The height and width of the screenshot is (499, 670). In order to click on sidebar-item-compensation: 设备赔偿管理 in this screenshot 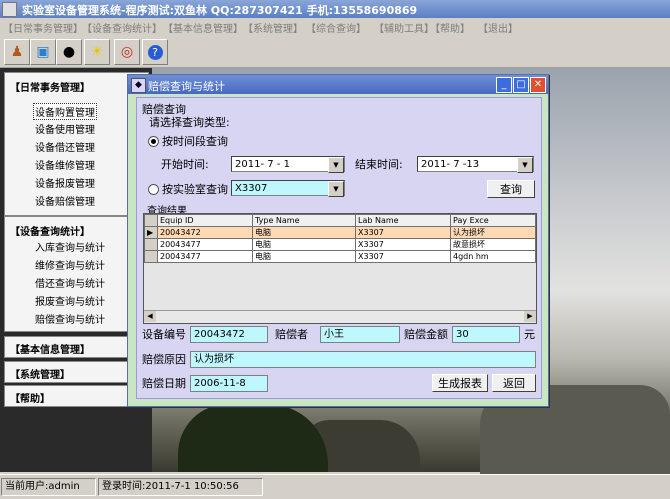, I will do `click(65, 200)`.